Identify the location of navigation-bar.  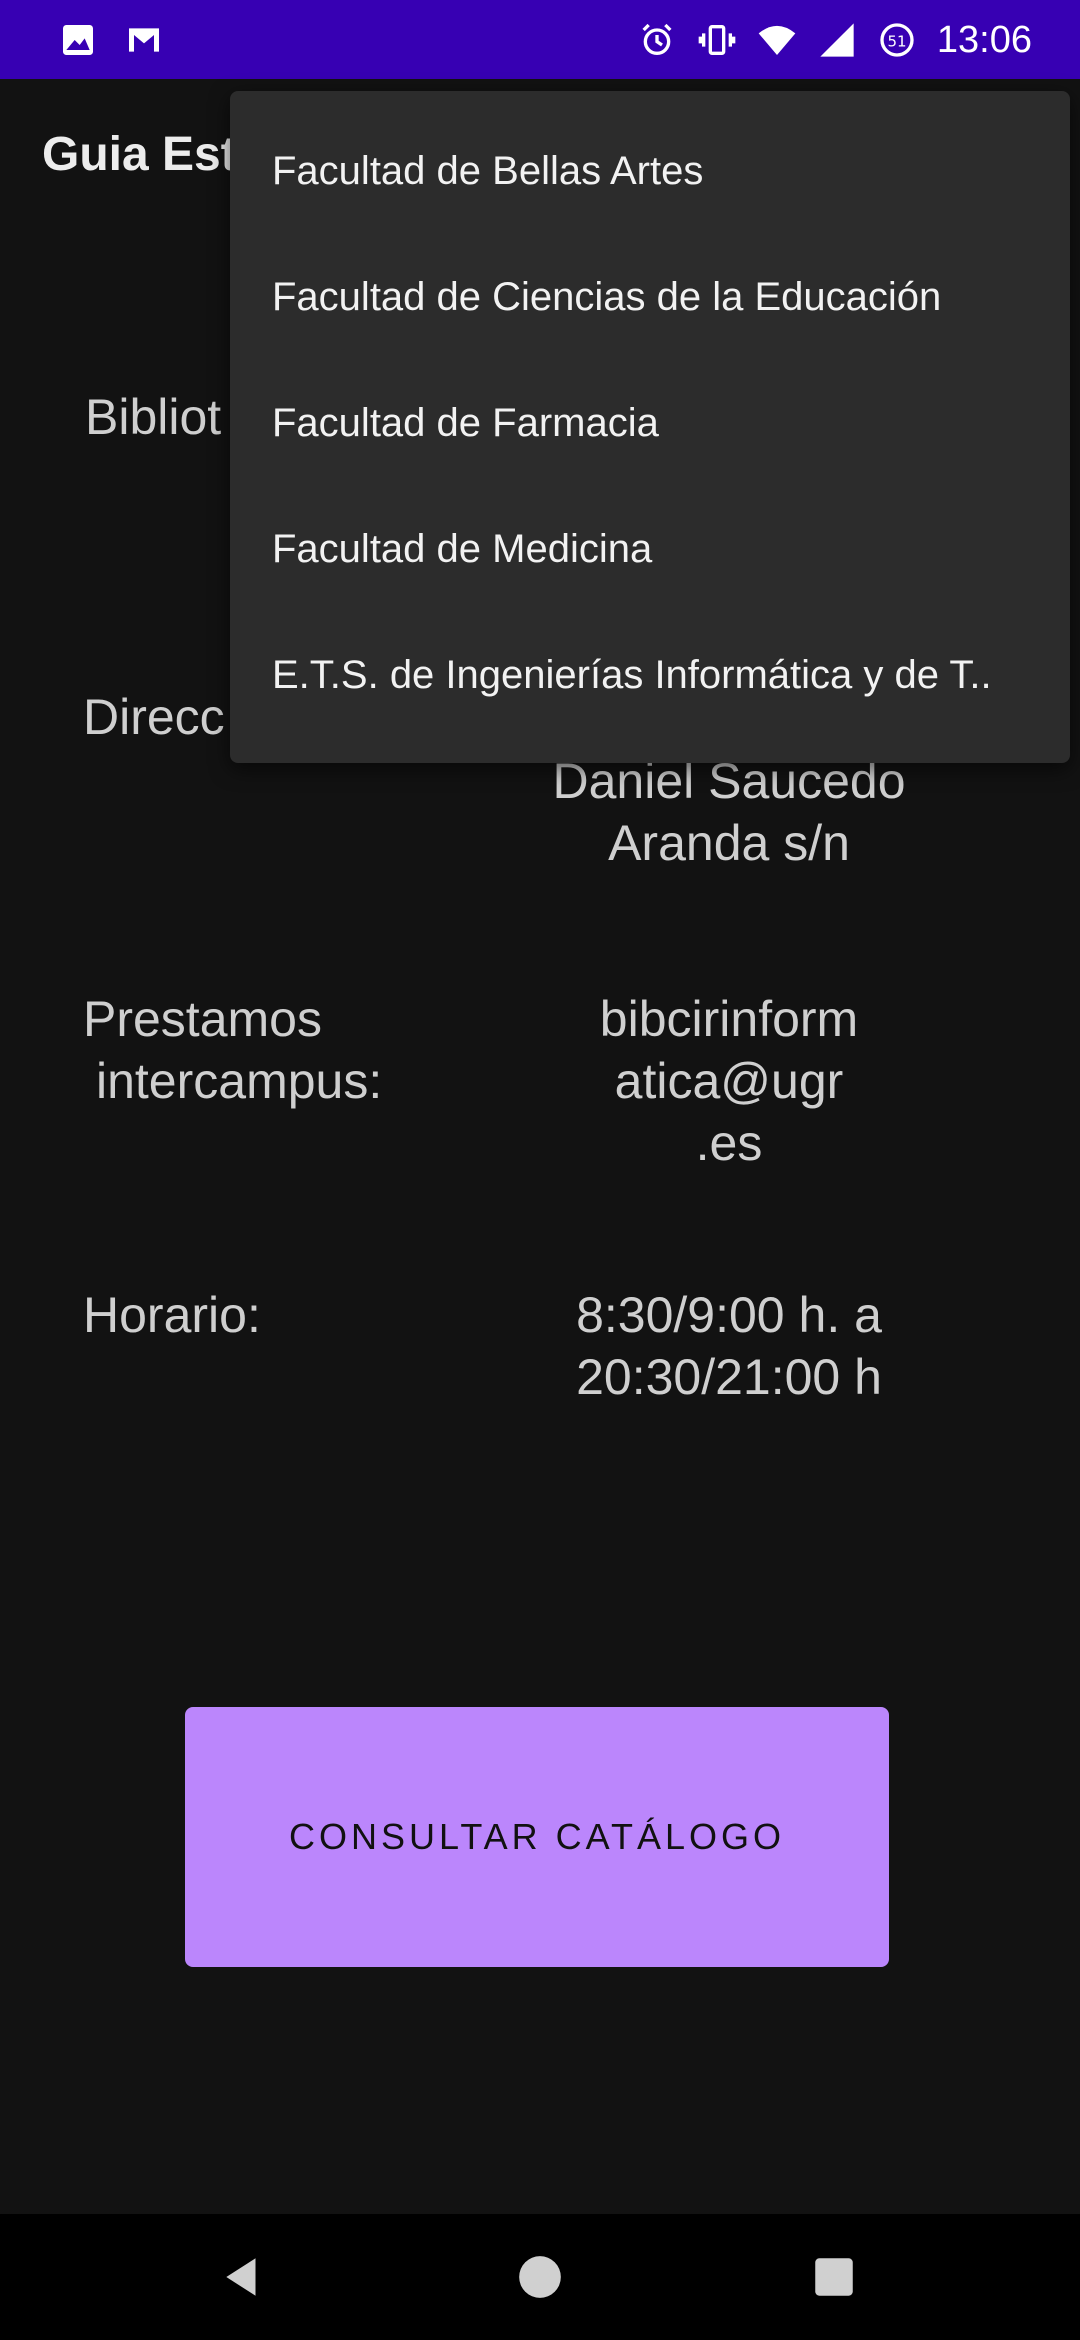
(540, 2277).